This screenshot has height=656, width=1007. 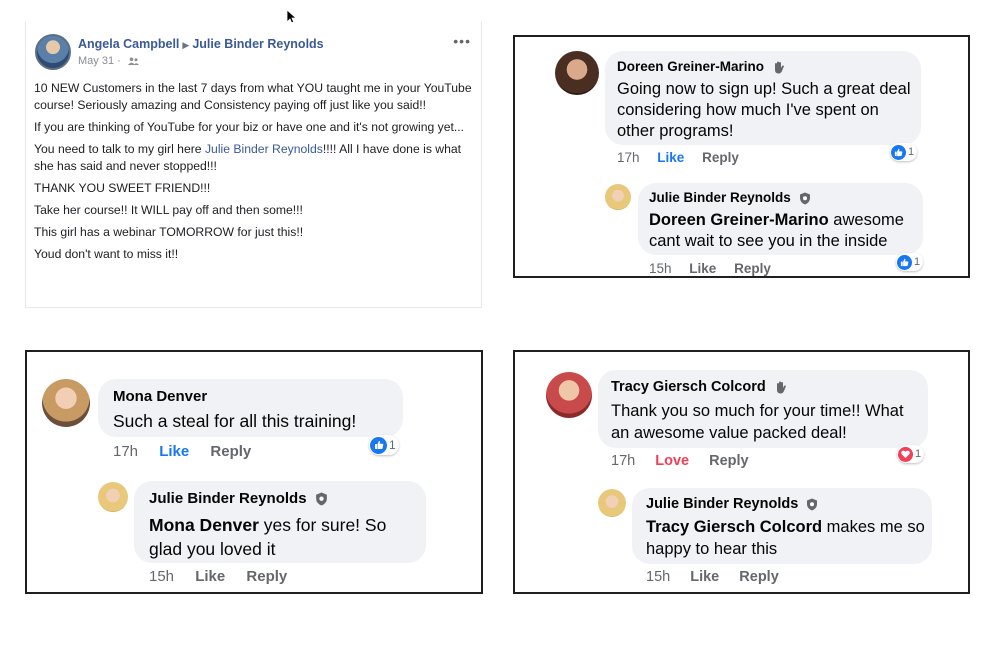 I want to click on commenter-name: Doreen Greiner-Marino, so click(x=701, y=66).